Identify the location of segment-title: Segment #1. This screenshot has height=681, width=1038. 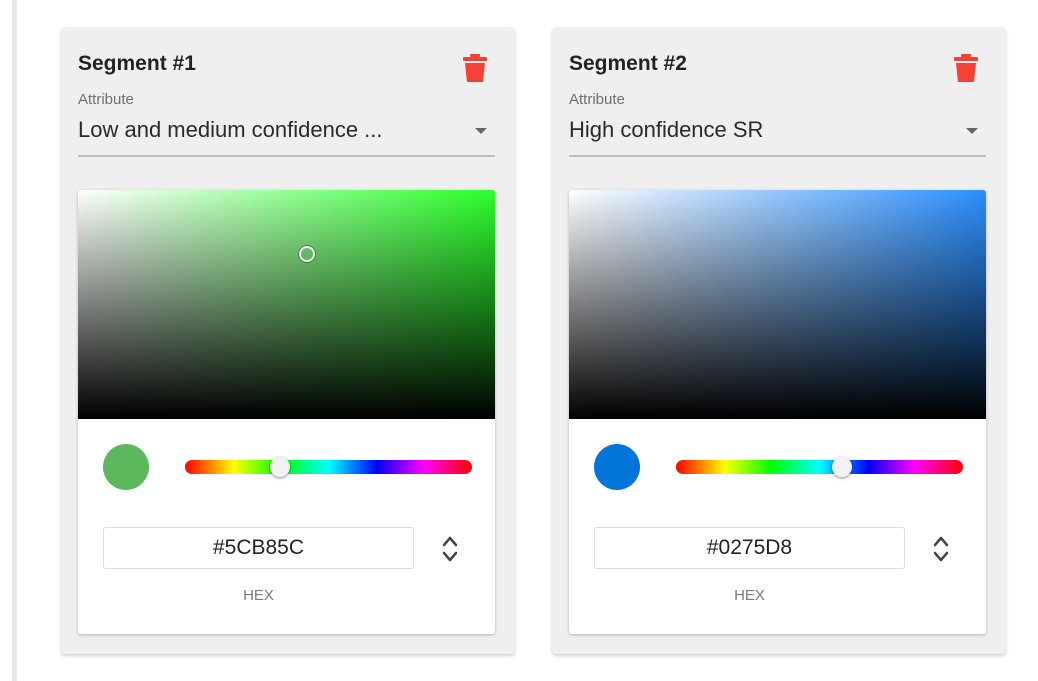
(137, 63).